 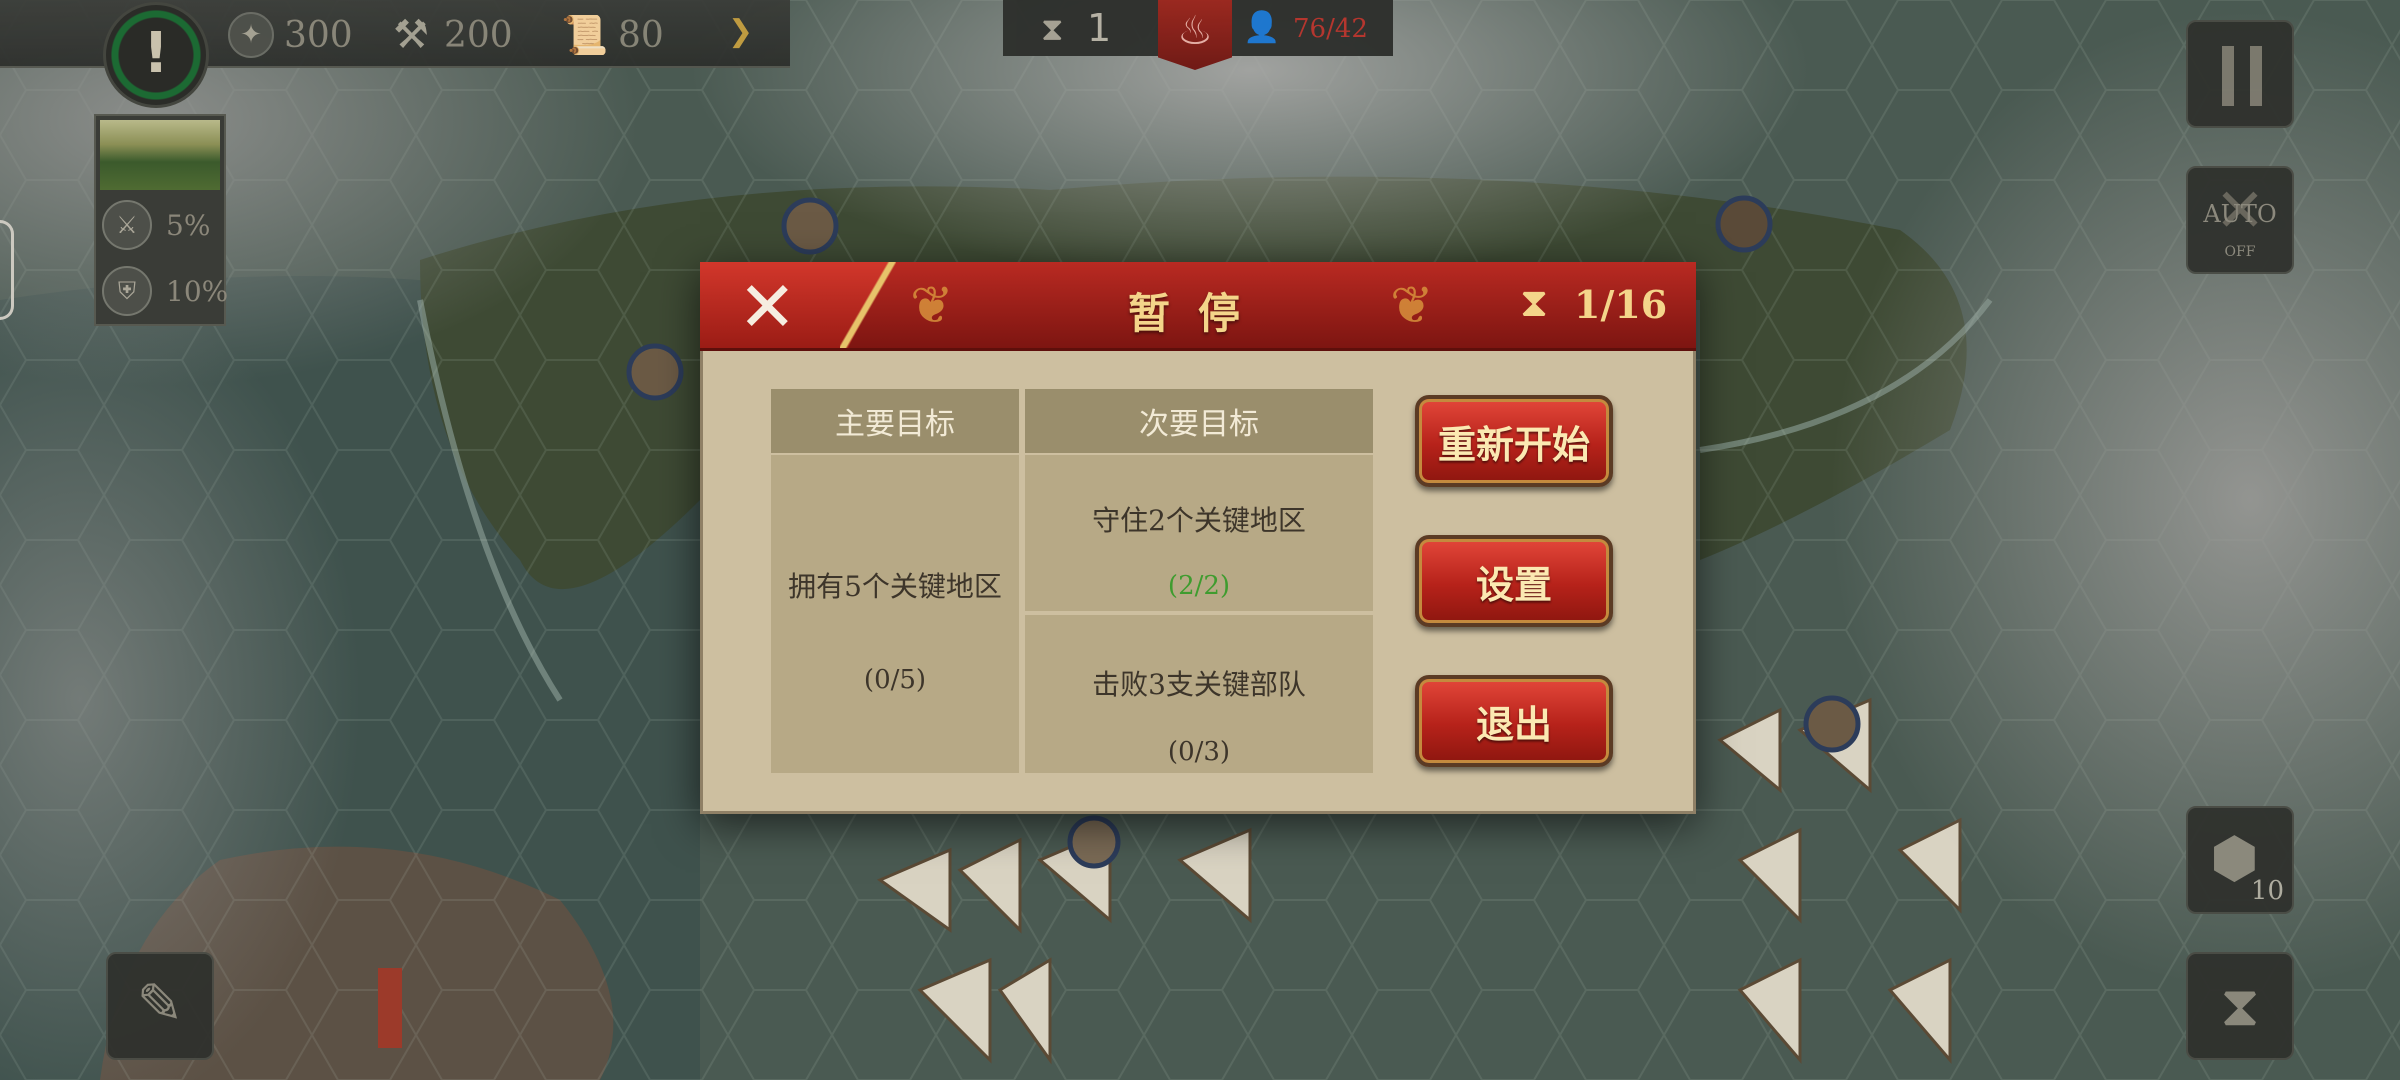 I want to click on primary-objective-progress: (0/5), so click(x=895, y=680).